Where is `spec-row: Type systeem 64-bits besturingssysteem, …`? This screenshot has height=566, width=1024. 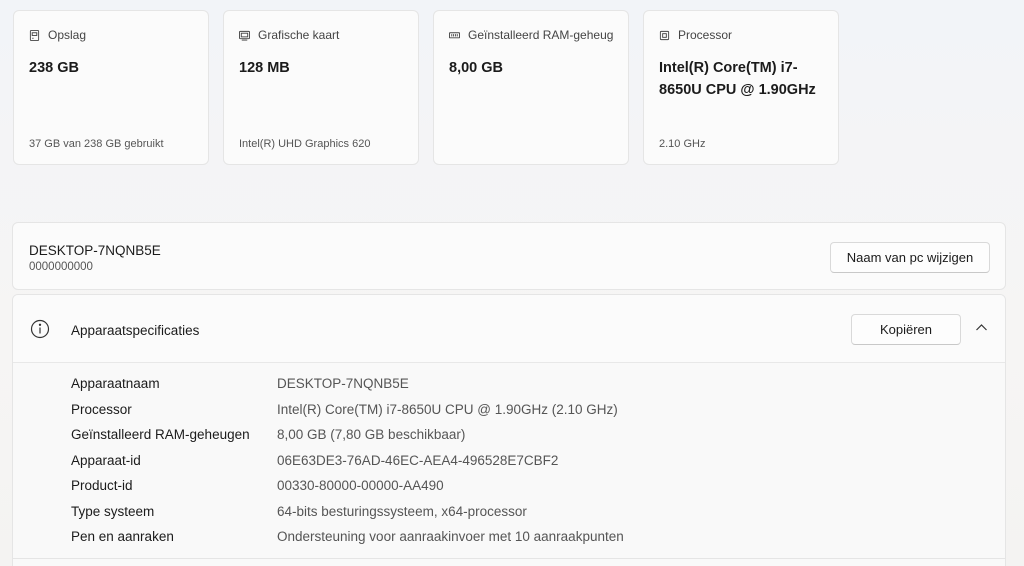
spec-row: Type systeem 64-bits besturingssysteem, … is located at coordinates (347, 512).